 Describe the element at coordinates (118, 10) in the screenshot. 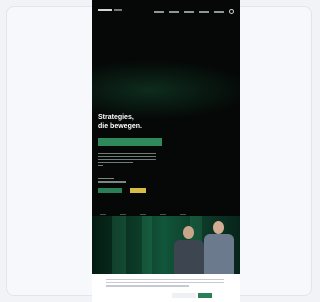

I see `logo-wordmark` at that location.